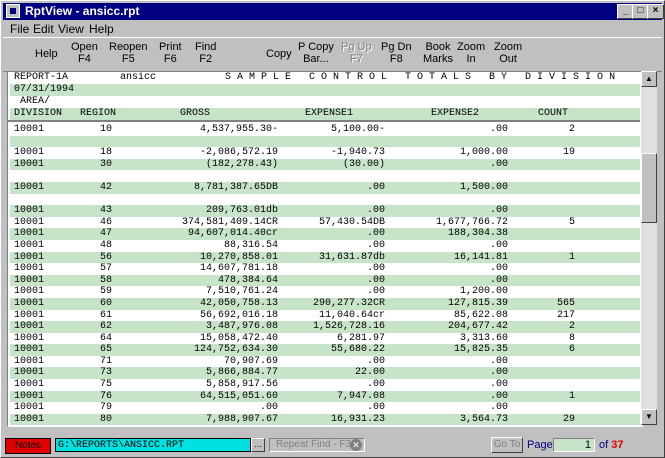  Describe the element at coordinates (325, 350) in the screenshot. I see `table-row: 10001 65 124,752,634.30 55,680.22 15,825.35 6` at that location.